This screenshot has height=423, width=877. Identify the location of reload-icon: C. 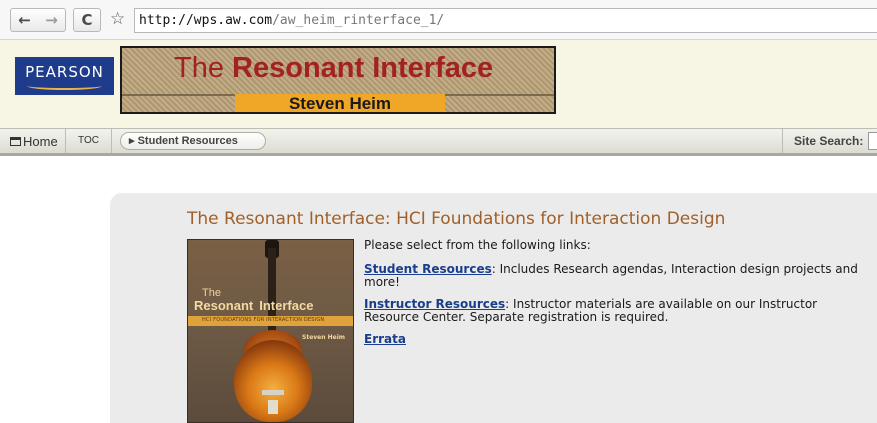
(87, 20).